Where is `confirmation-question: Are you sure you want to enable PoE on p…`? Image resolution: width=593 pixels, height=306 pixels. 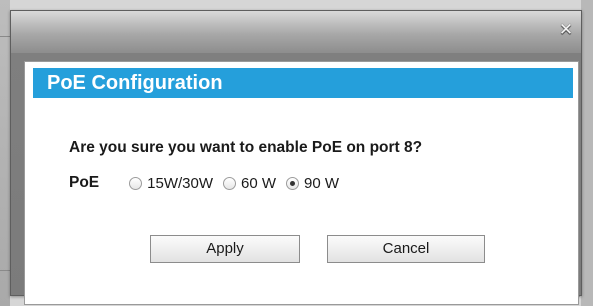 confirmation-question: Are you sure you want to enable PoE on p… is located at coordinates (246, 147).